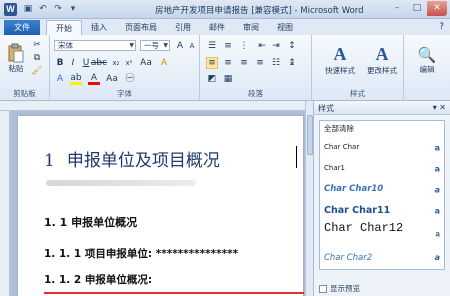  Describe the element at coordinates (73, 9) in the screenshot. I see `customize-icon: ▾` at that location.